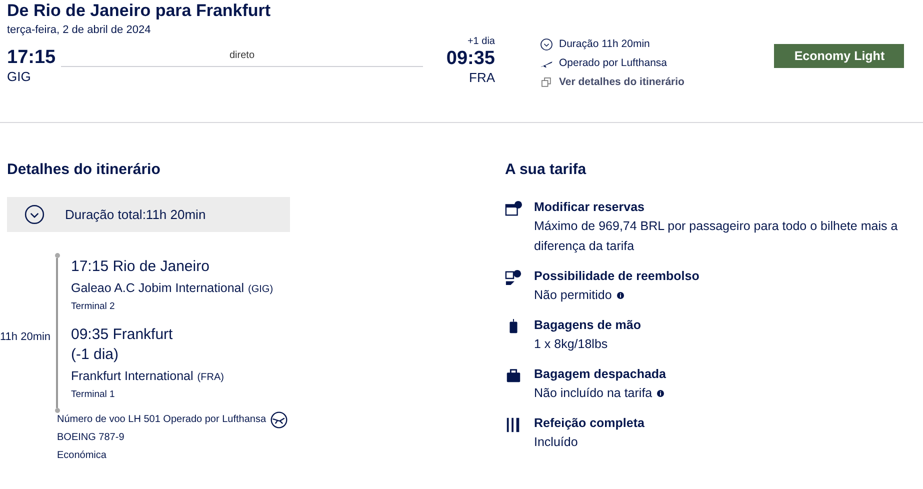 The height and width of the screenshot is (489, 923). Describe the element at coordinates (93, 395) in the screenshot. I see `terminal: Terminal 1` at that location.